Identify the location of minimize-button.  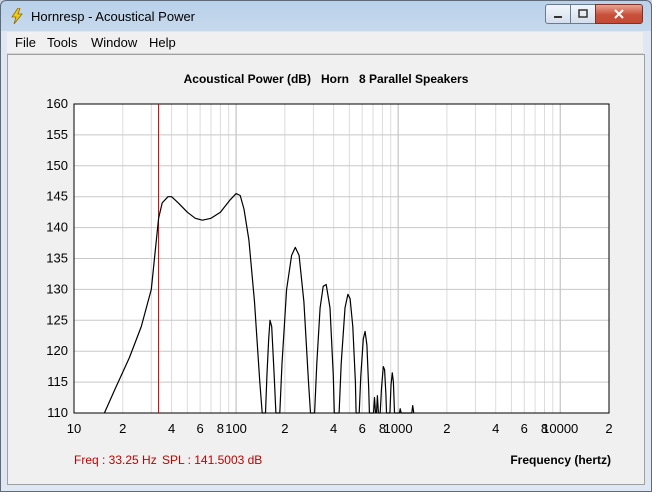
(558, 14).